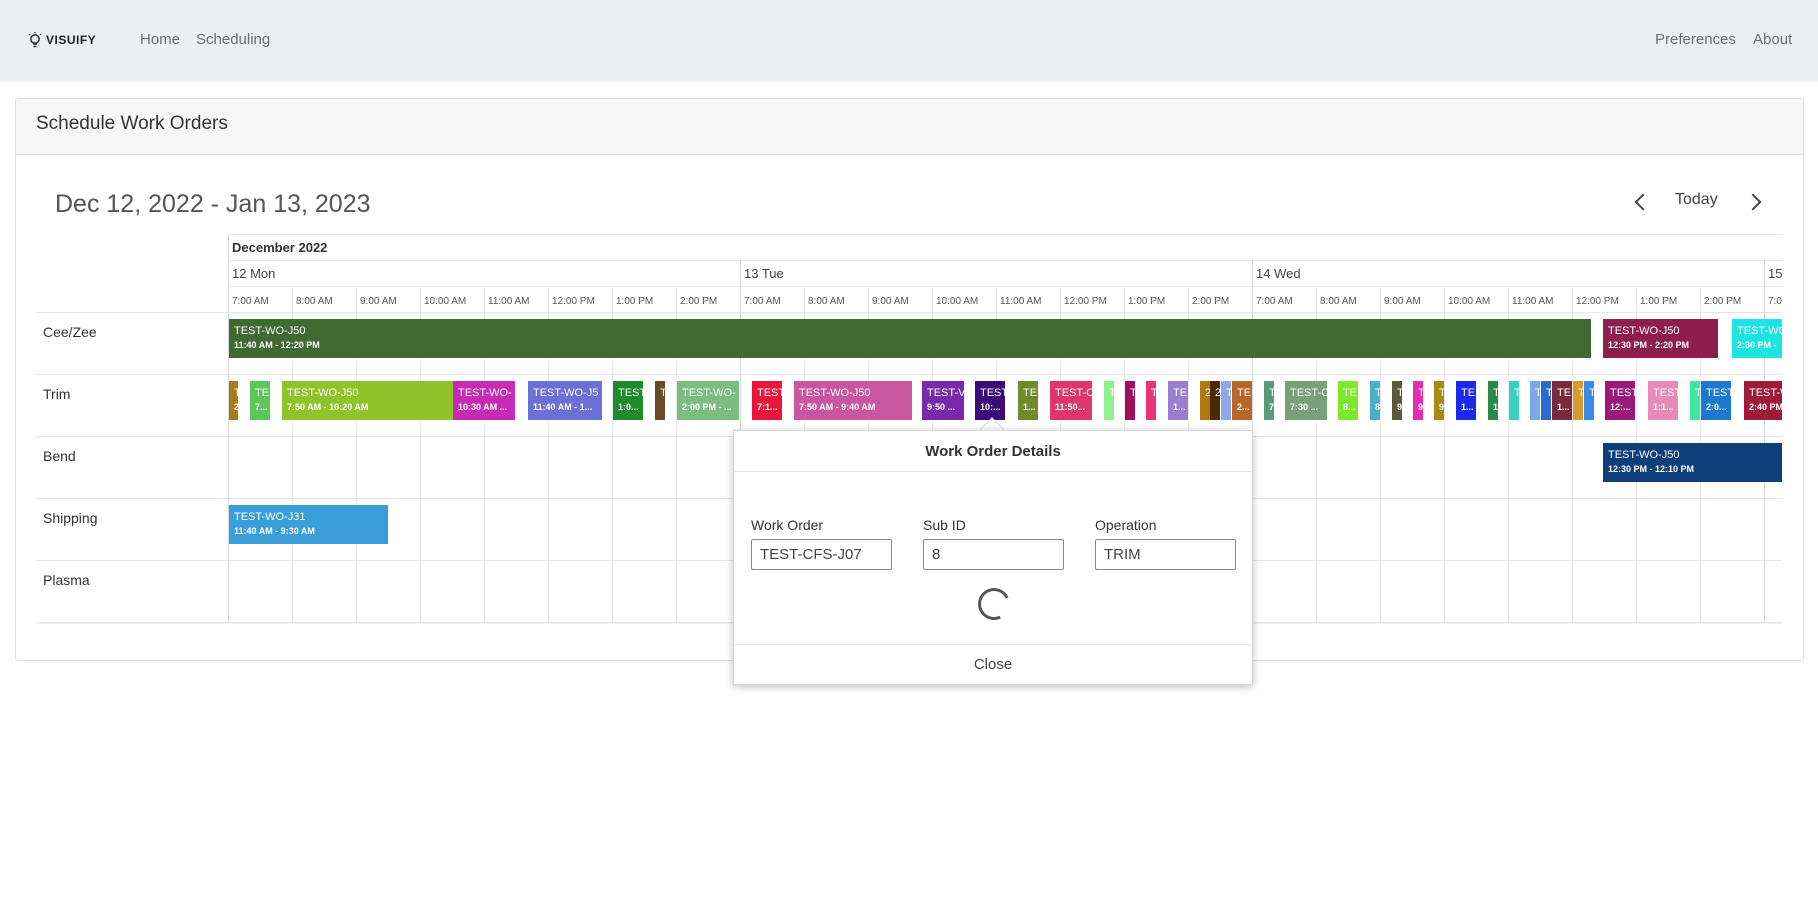  What do you see at coordinates (945, 393) in the screenshot?
I see `event-title: TEST-V` at bounding box center [945, 393].